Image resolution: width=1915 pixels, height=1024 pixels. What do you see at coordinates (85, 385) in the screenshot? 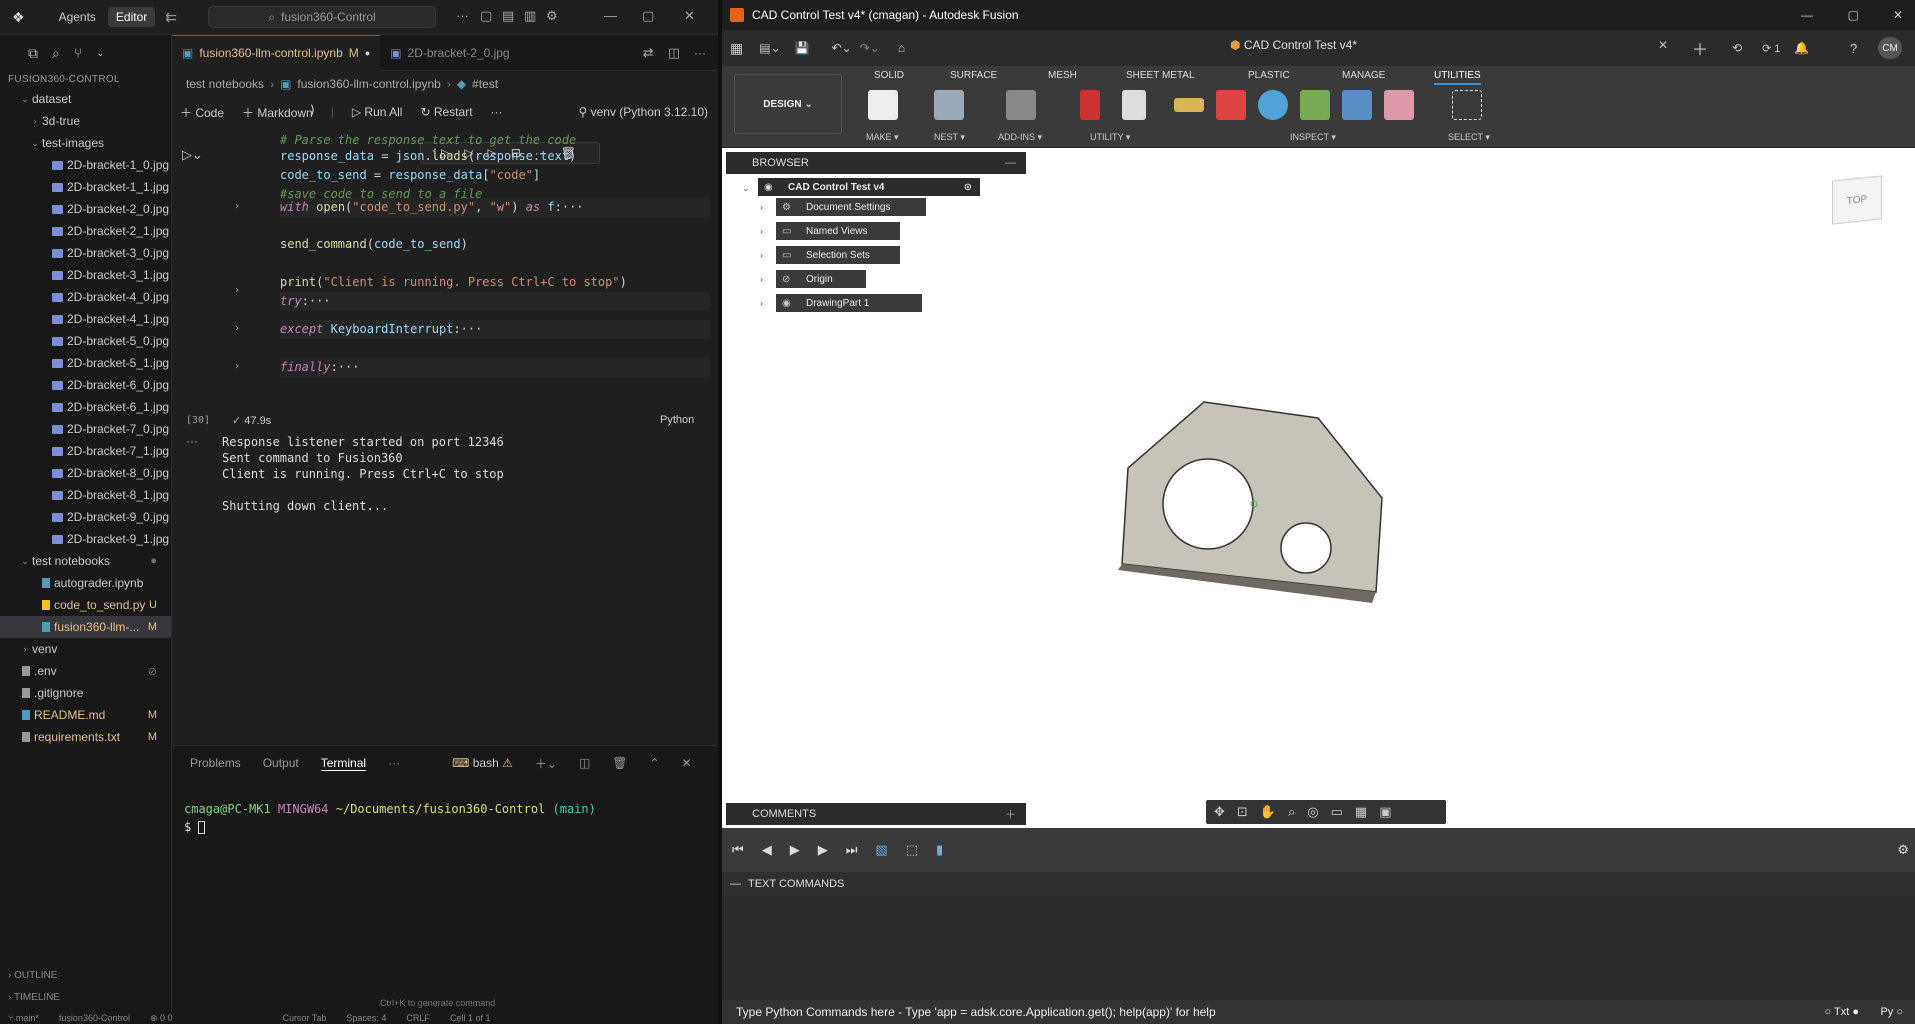
I see `tree-file: 2D-bracket-6_0.jpg` at bounding box center [85, 385].